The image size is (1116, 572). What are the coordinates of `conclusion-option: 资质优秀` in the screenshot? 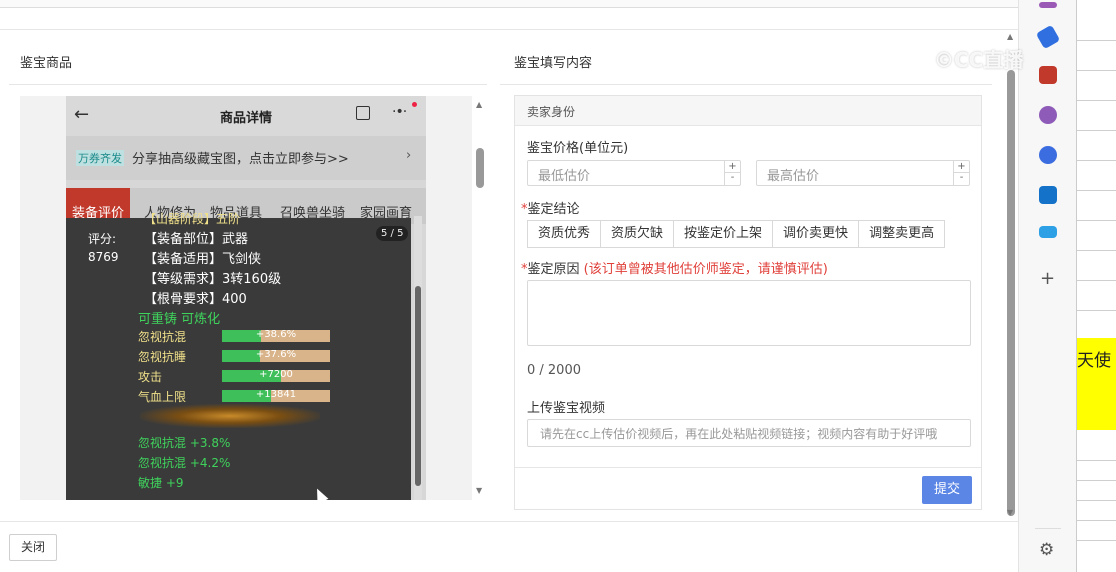 It's located at (565, 234).